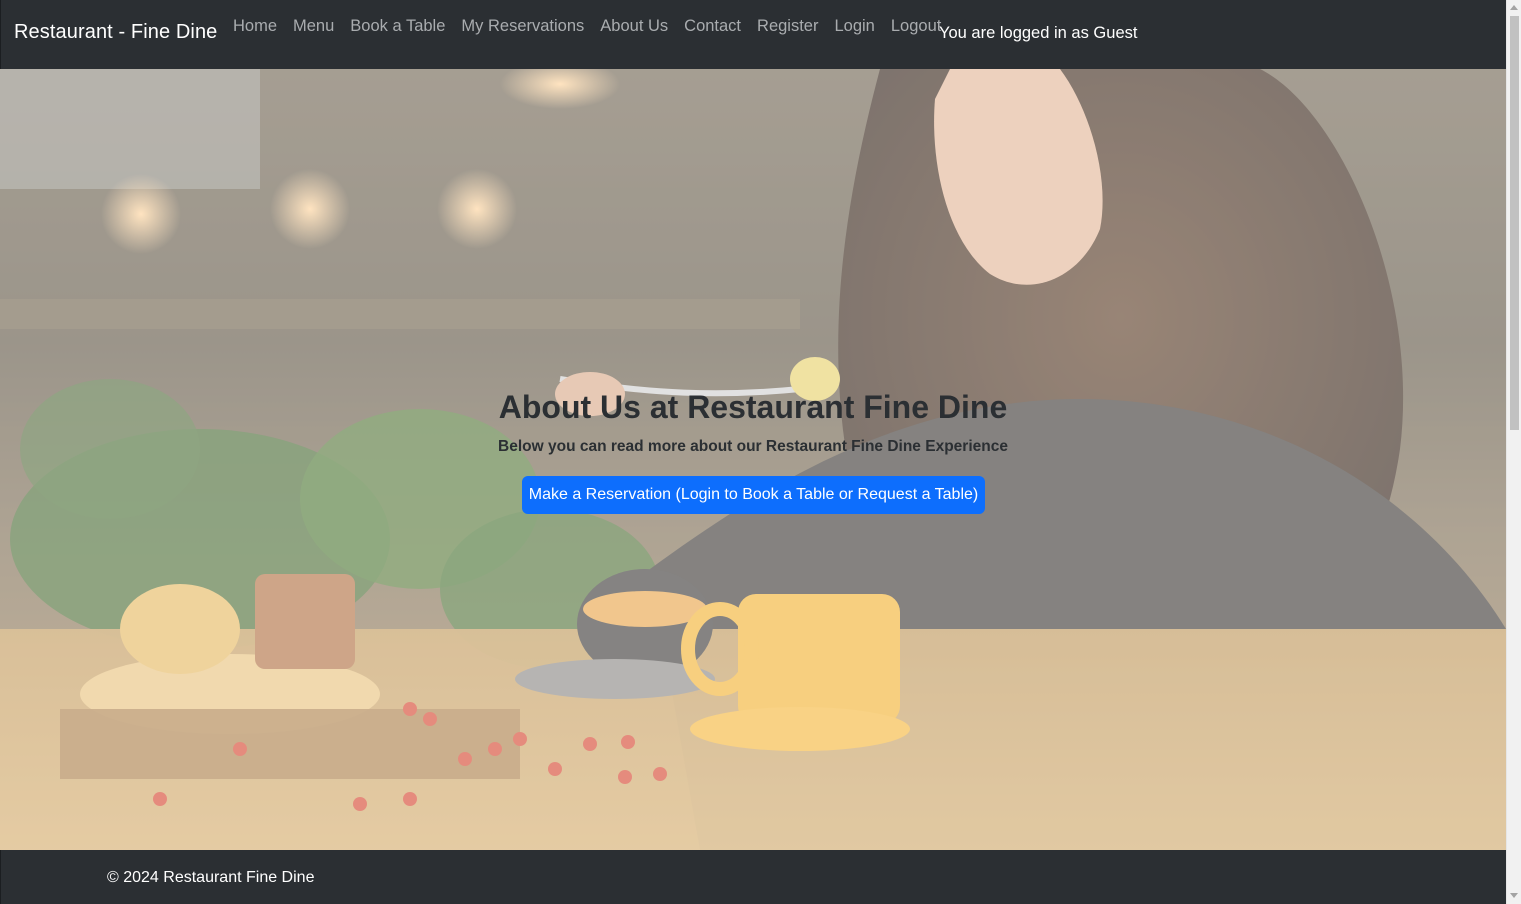 This screenshot has width=1521, height=904. What do you see at coordinates (854, 26) in the screenshot?
I see `nav-link-login: Login` at bounding box center [854, 26].